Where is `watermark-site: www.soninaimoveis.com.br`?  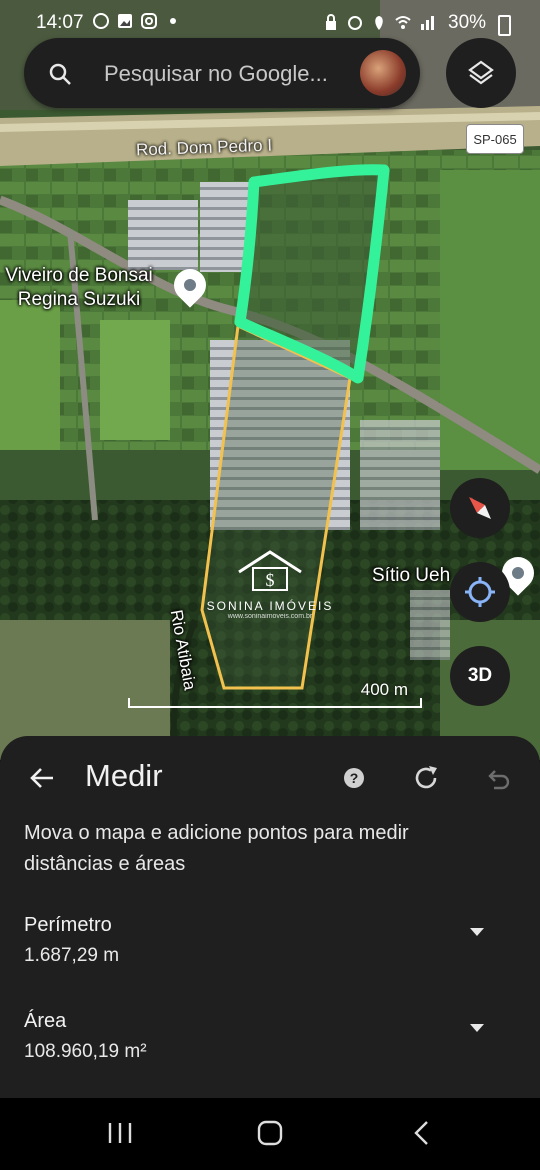
watermark-site: www.soninaimoveis.com.br is located at coordinates (270, 616).